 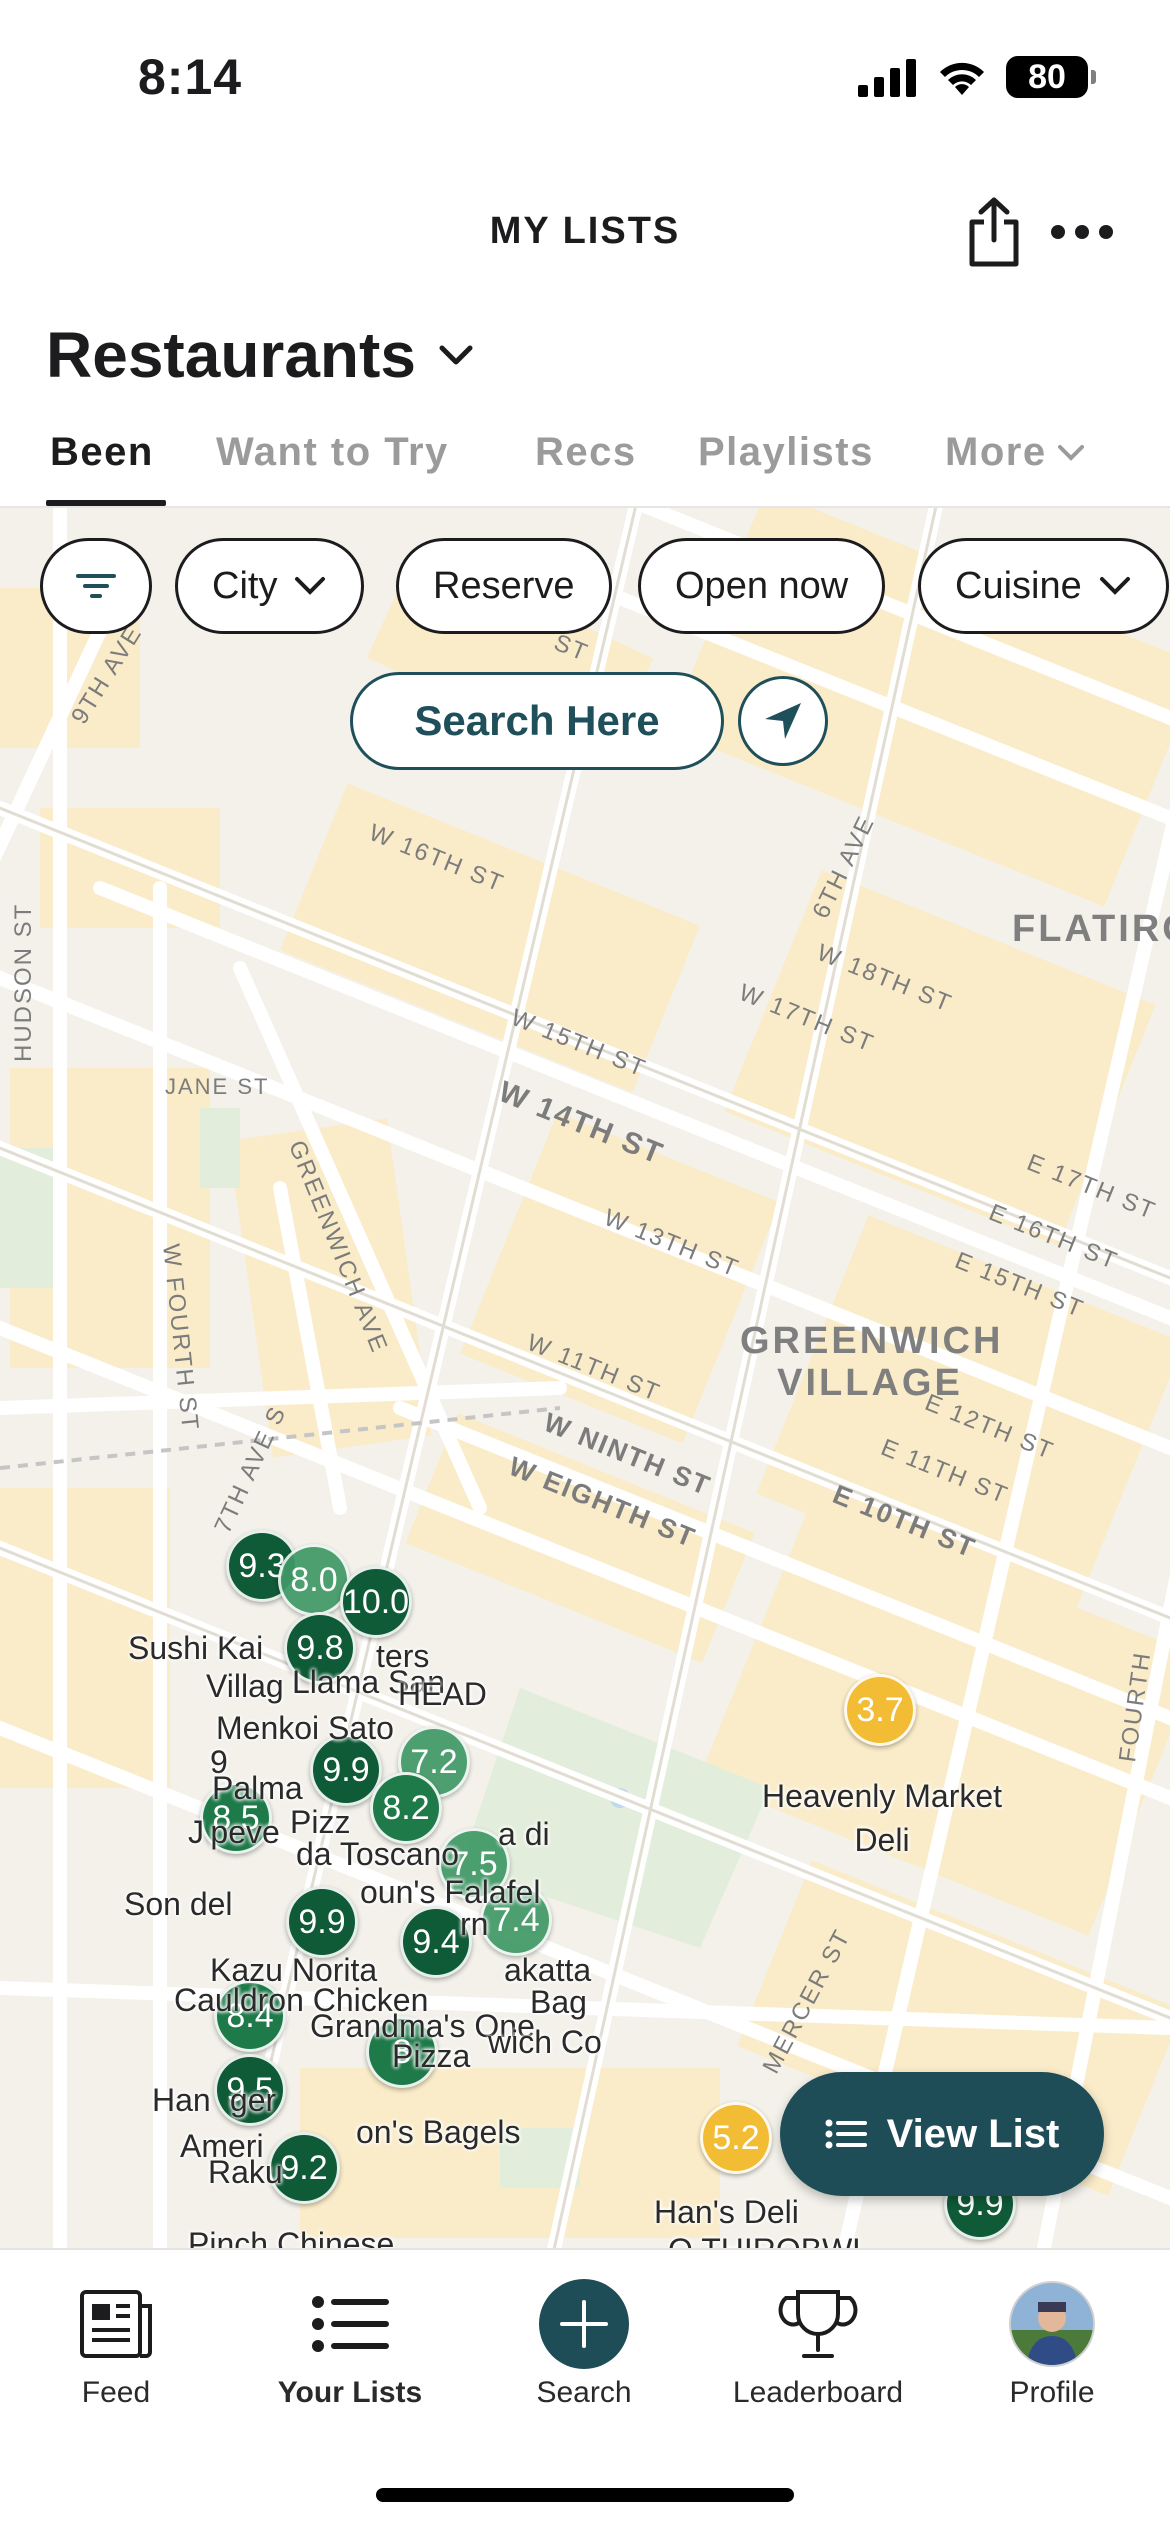 I want to click on restaurant-label: wich Co, so click(x=545, y=2042).